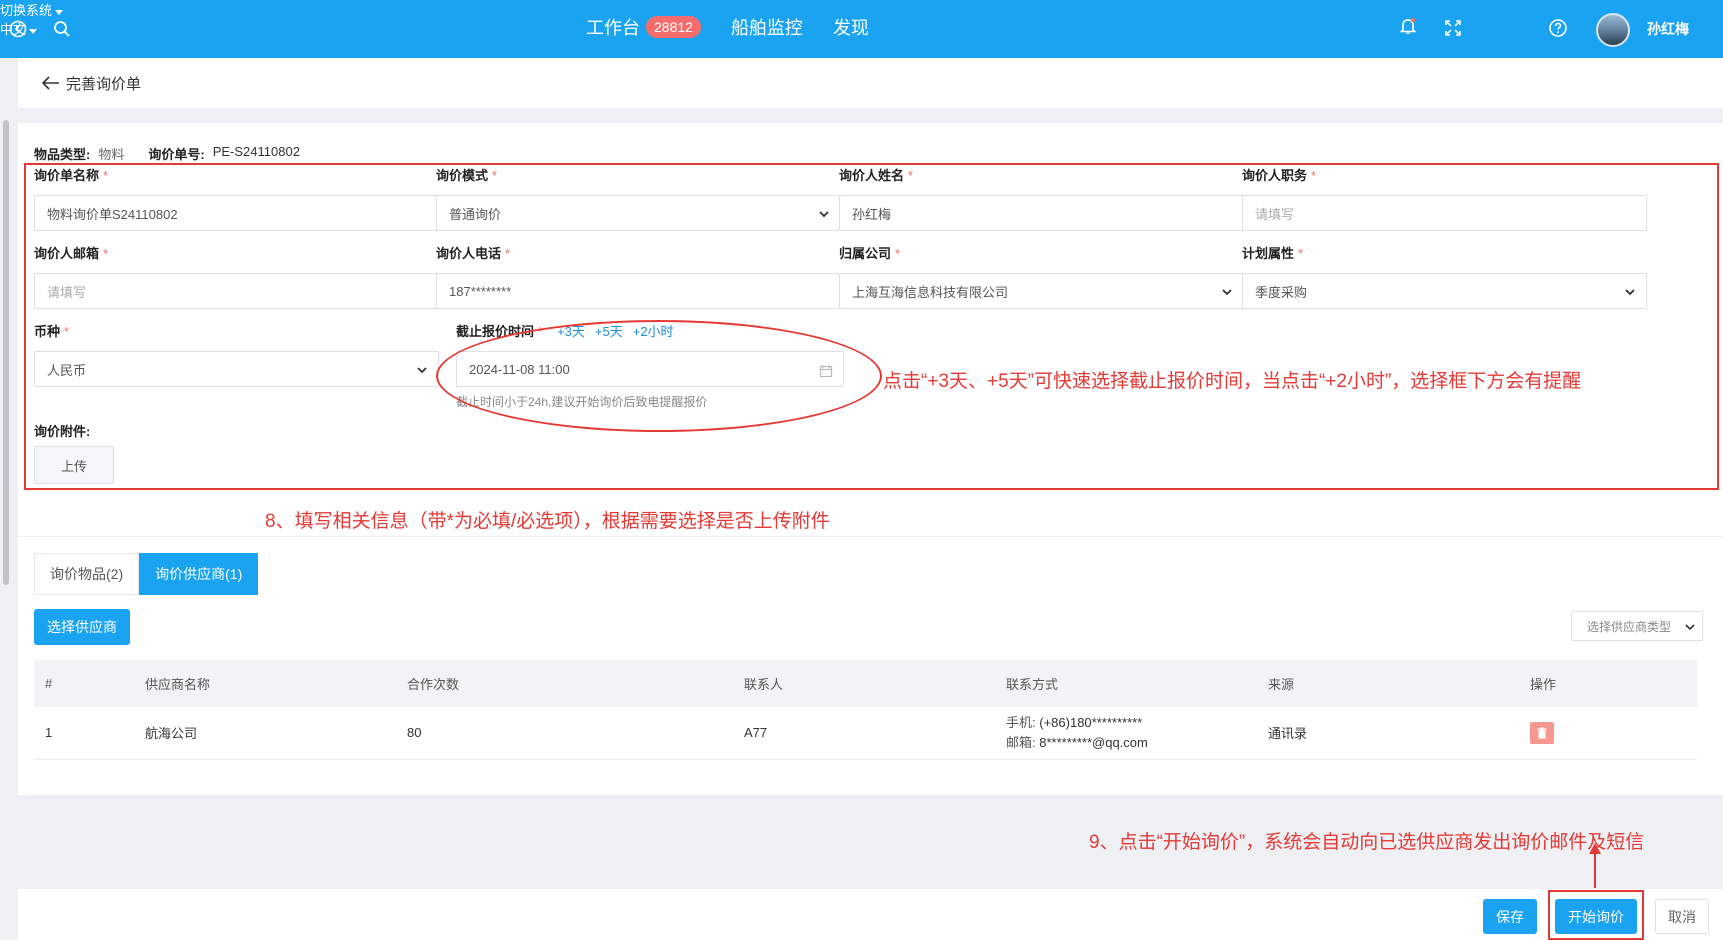 Image resolution: width=1723 pixels, height=940 pixels. What do you see at coordinates (1558, 28) in the screenshot?
I see `help-icon` at bounding box center [1558, 28].